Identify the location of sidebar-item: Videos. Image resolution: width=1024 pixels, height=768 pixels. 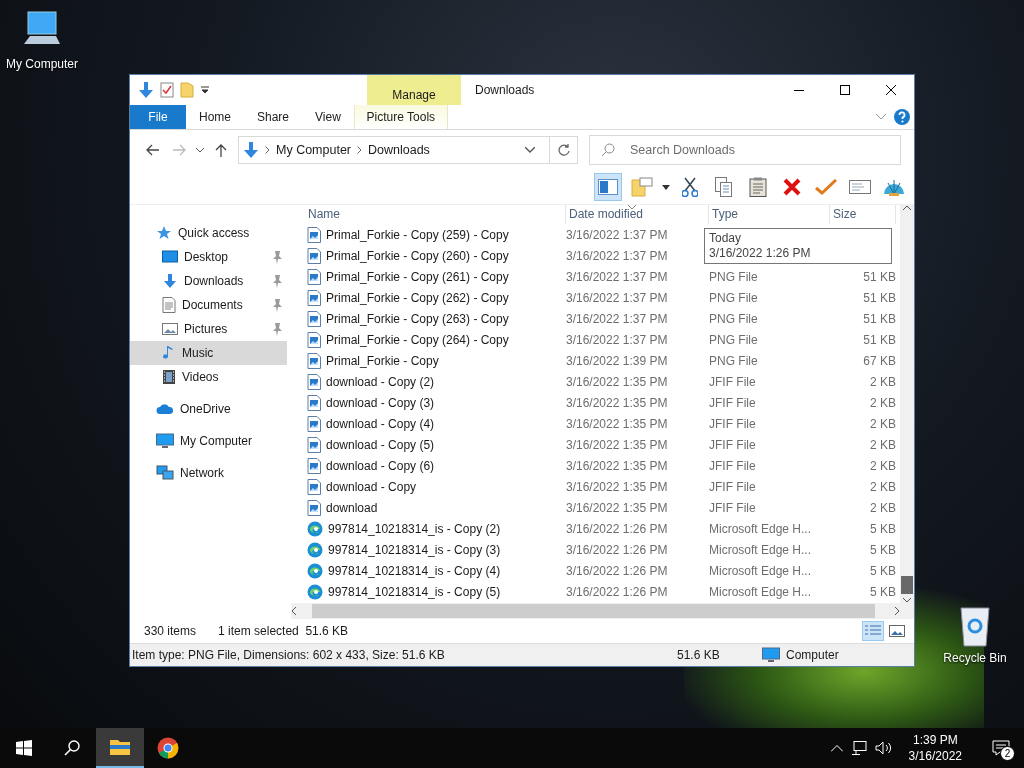
(208, 377).